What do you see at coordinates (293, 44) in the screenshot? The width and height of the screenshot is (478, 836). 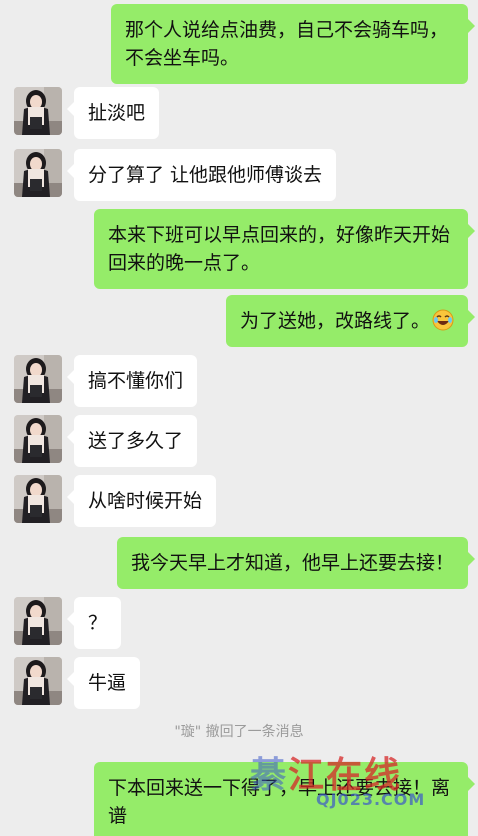 I see `outgoing-message: 那个人说给点油费，自己不会骑车吗，不会坐车吗。` at bounding box center [293, 44].